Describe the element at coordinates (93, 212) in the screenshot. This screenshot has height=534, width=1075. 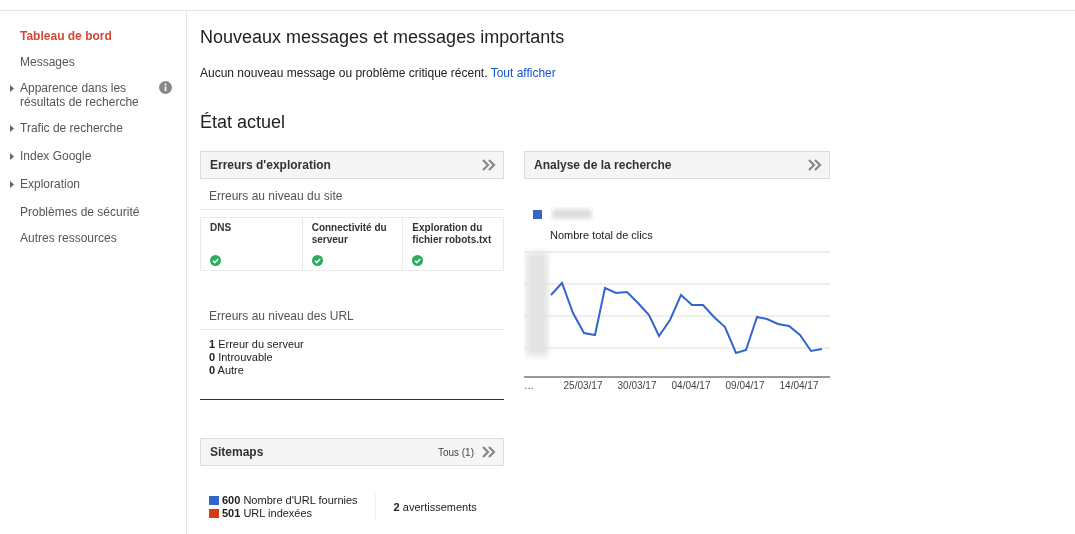
I see `sidebar-item: Problèmes de sécurité` at that location.